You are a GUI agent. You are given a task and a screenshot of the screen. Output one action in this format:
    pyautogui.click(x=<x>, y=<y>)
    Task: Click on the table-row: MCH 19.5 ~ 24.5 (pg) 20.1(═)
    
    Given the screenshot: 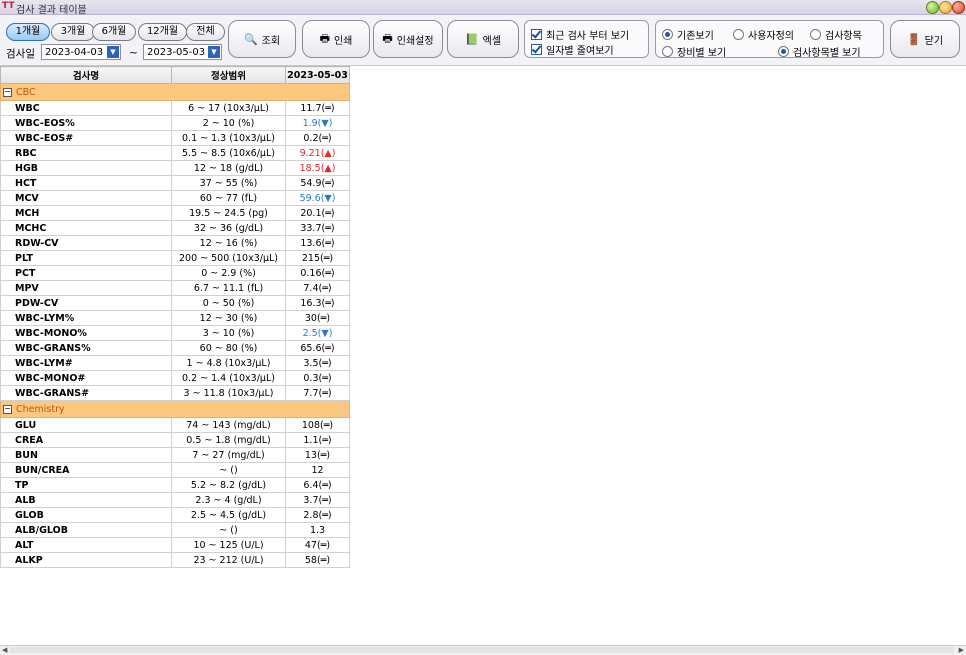 What is the action you would take?
    pyautogui.click(x=175, y=213)
    